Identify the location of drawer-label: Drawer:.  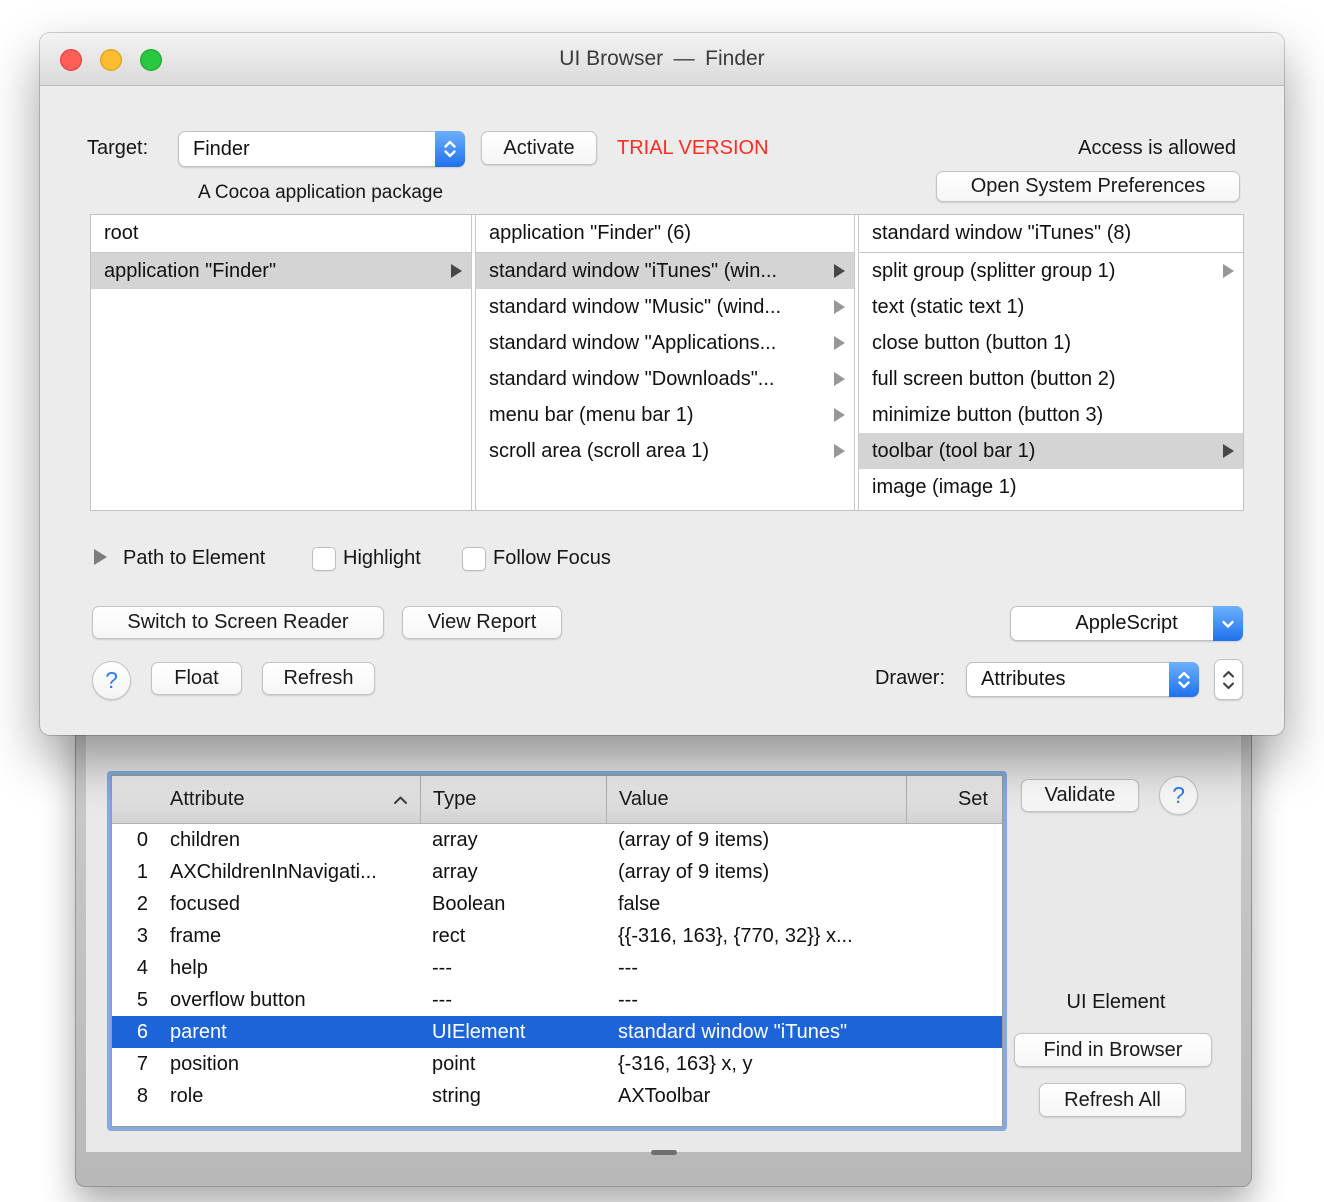
(909, 678).